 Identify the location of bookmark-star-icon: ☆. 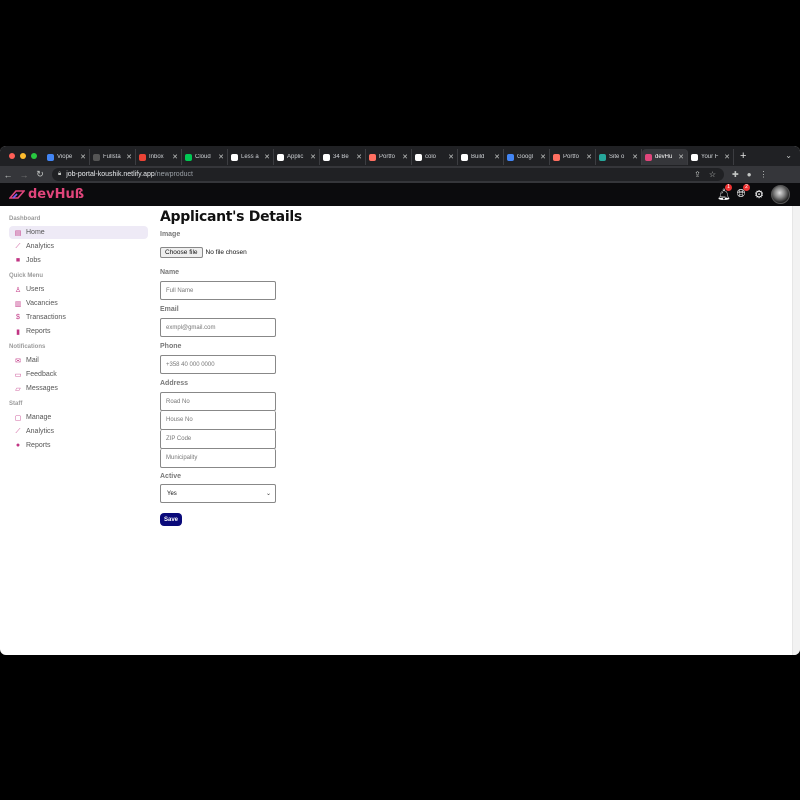
(712, 174).